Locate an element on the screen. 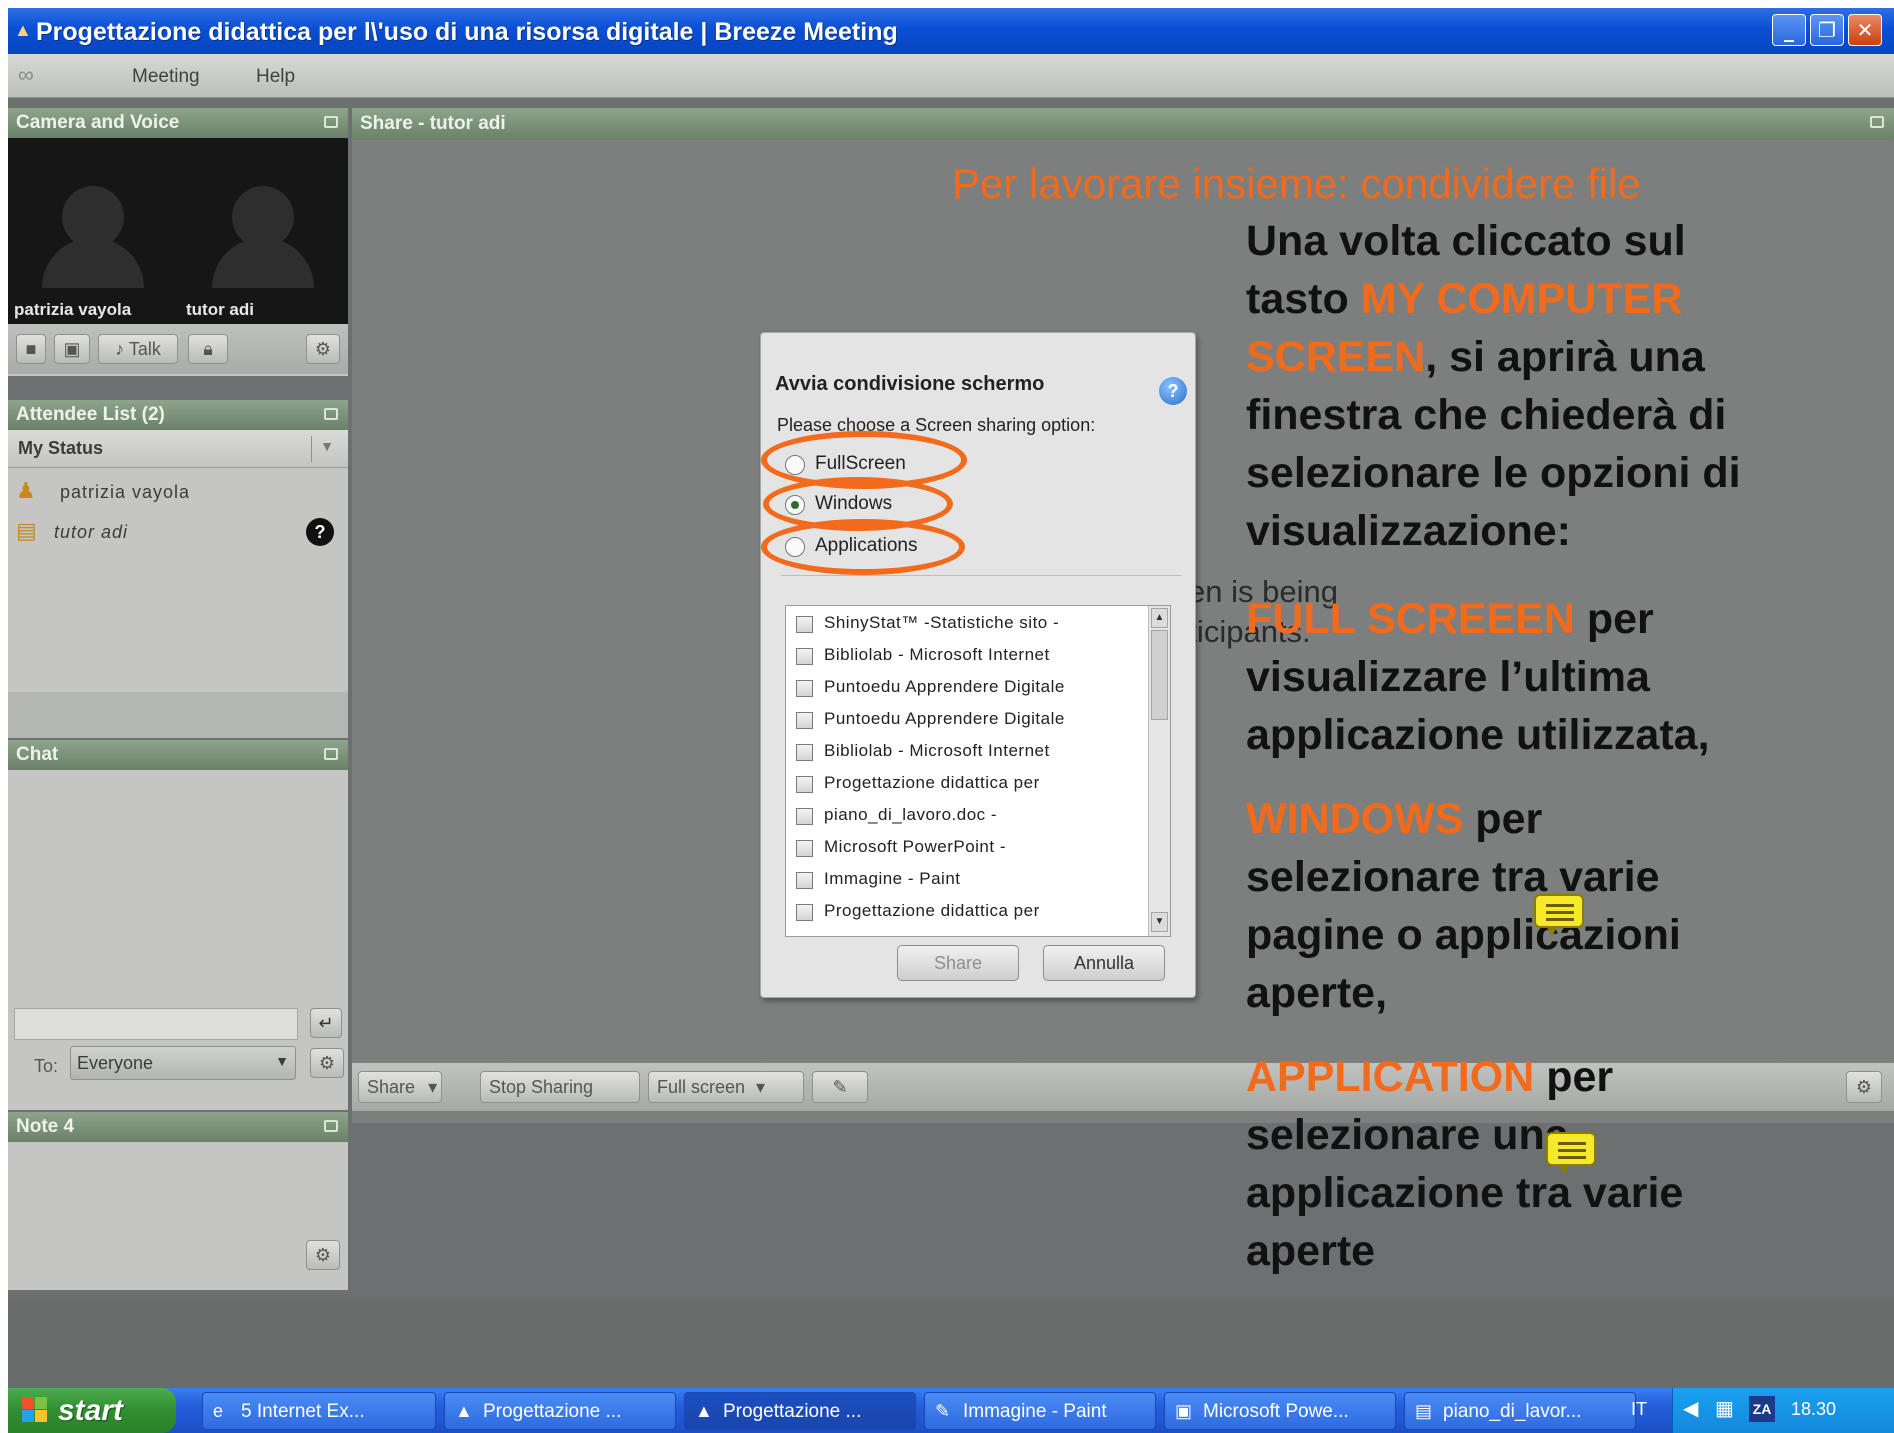  talk-button: ♪ Talk is located at coordinates (138, 349).